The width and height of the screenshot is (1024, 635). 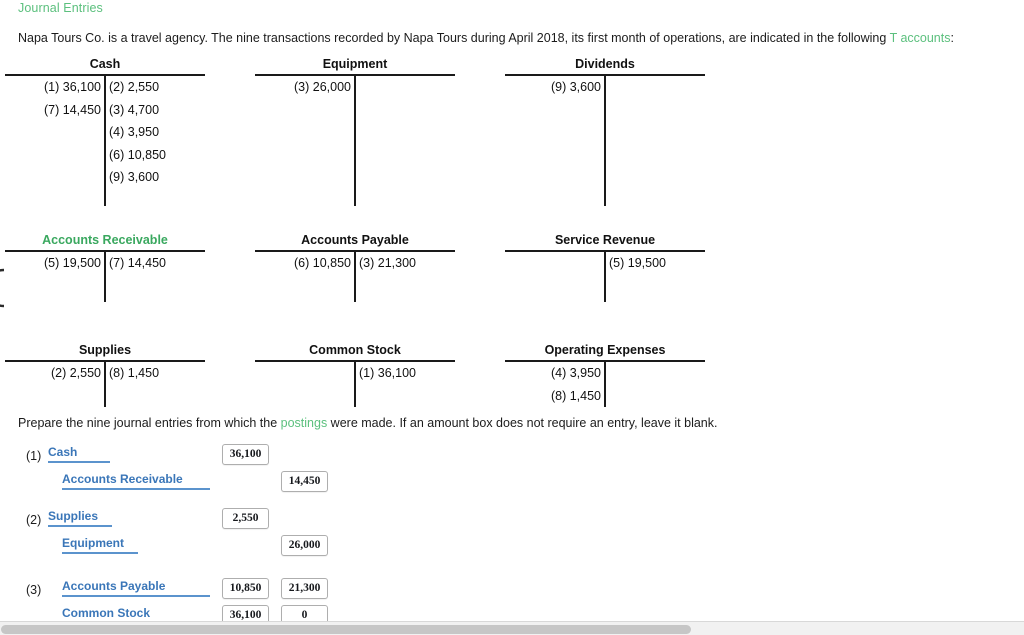 What do you see at coordinates (637, 263) in the screenshot?
I see `t-account-credit-cell: (5) 19,500` at bounding box center [637, 263].